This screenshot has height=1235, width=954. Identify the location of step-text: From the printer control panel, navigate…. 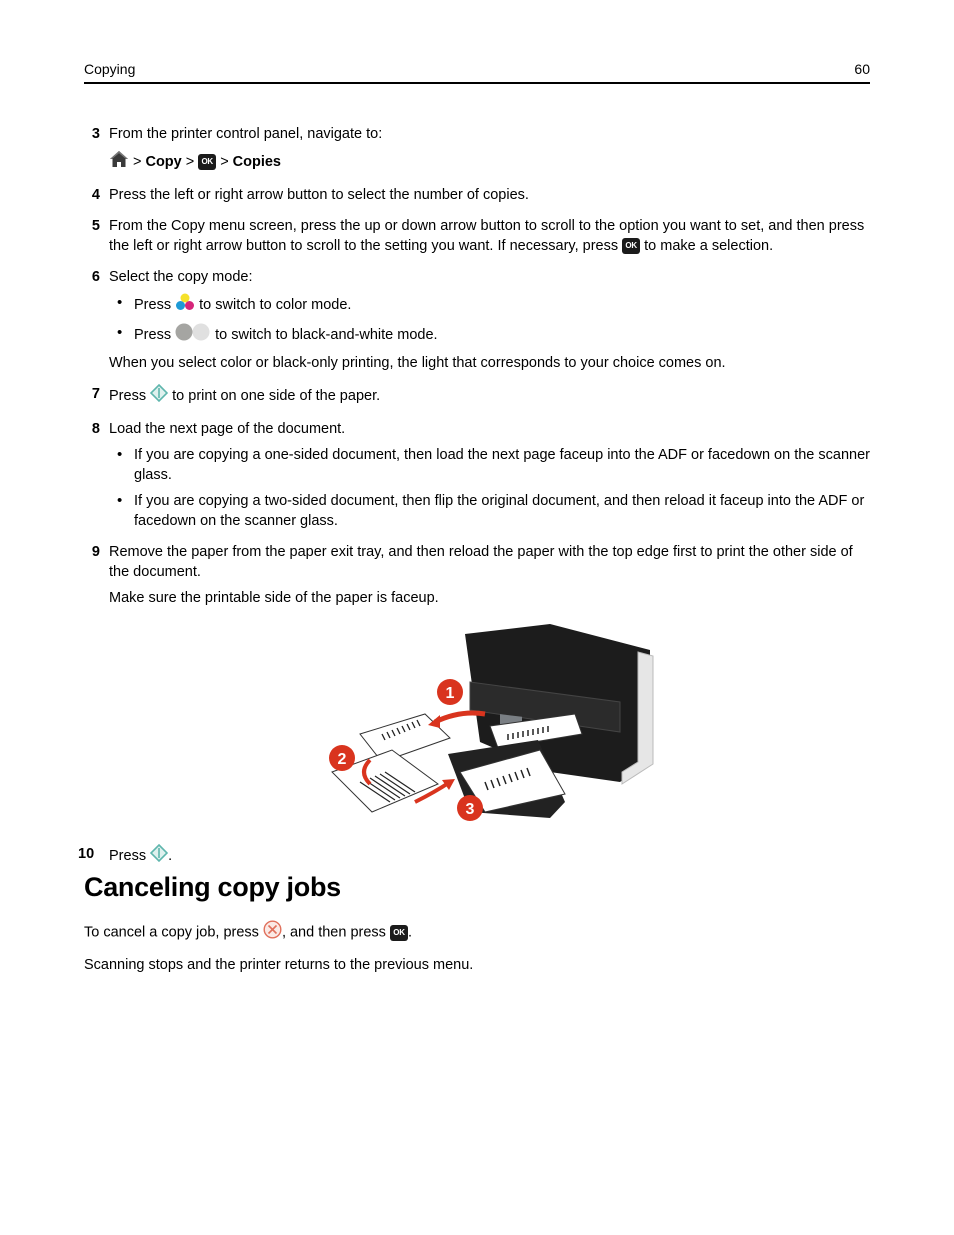
(246, 134).